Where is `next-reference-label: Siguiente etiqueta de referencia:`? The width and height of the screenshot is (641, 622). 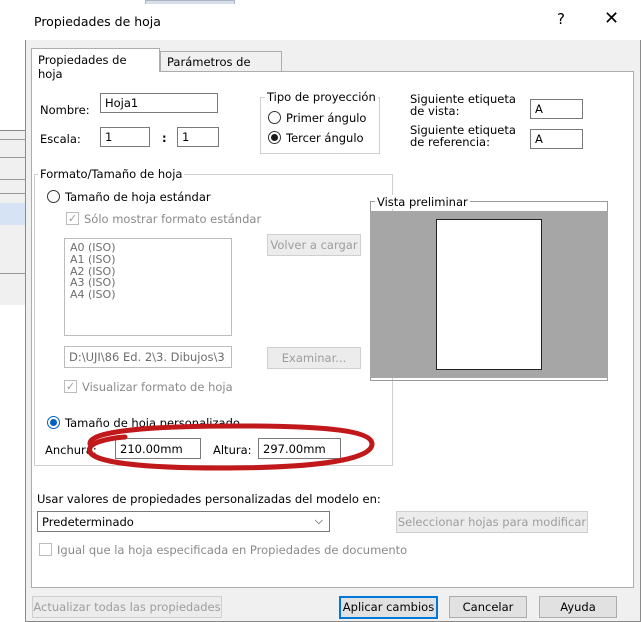
next-reference-label: Siguiente etiqueta de referencia: is located at coordinates (463, 136).